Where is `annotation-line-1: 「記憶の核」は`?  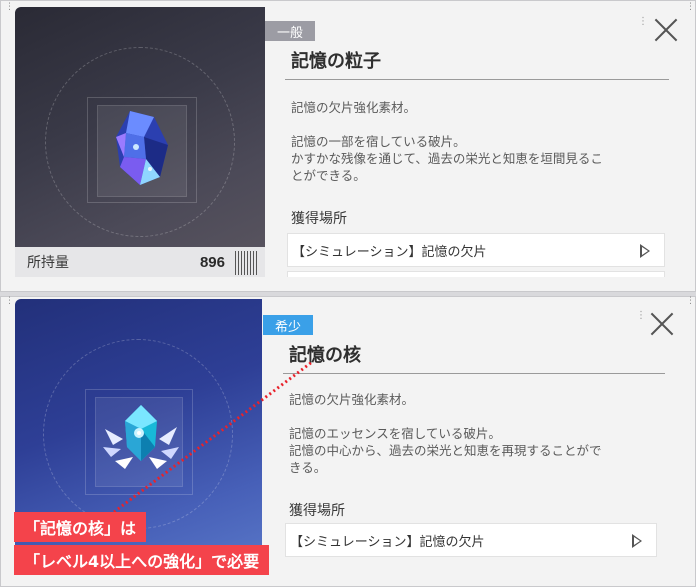
annotation-line-1: 「記憶の核」は is located at coordinates (80, 527).